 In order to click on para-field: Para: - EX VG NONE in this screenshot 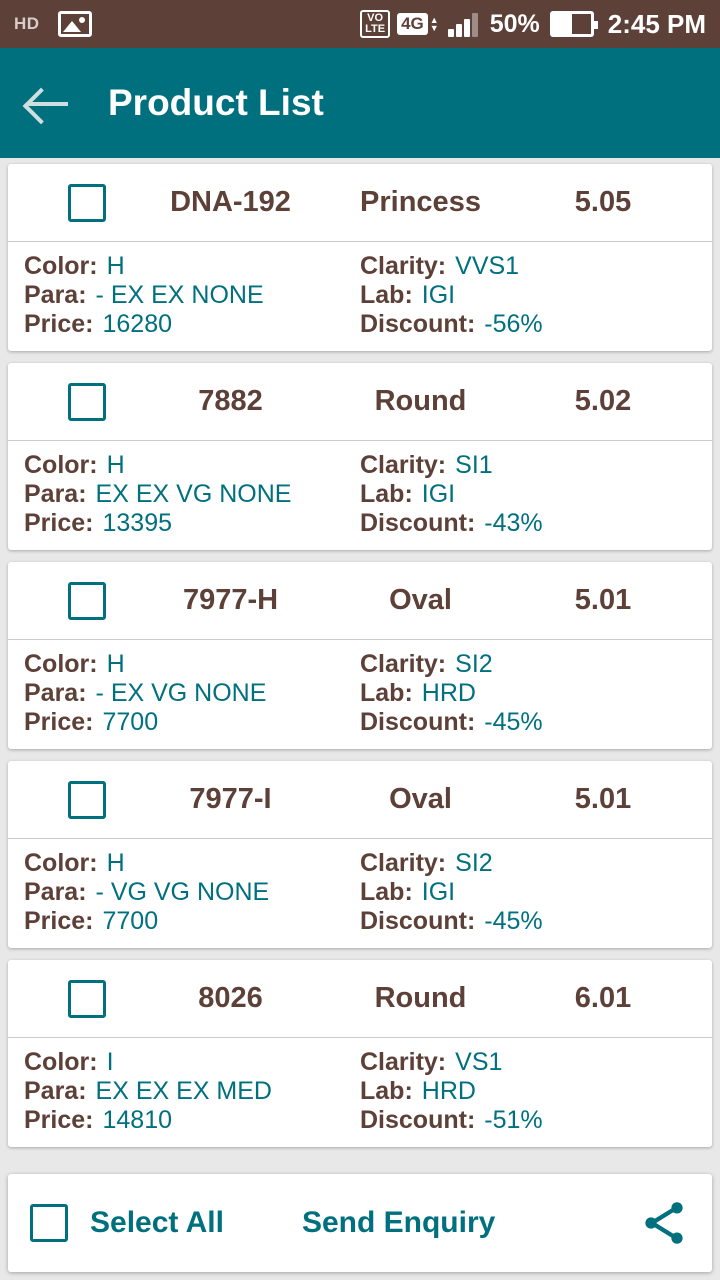, I will do `click(192, 693)`.